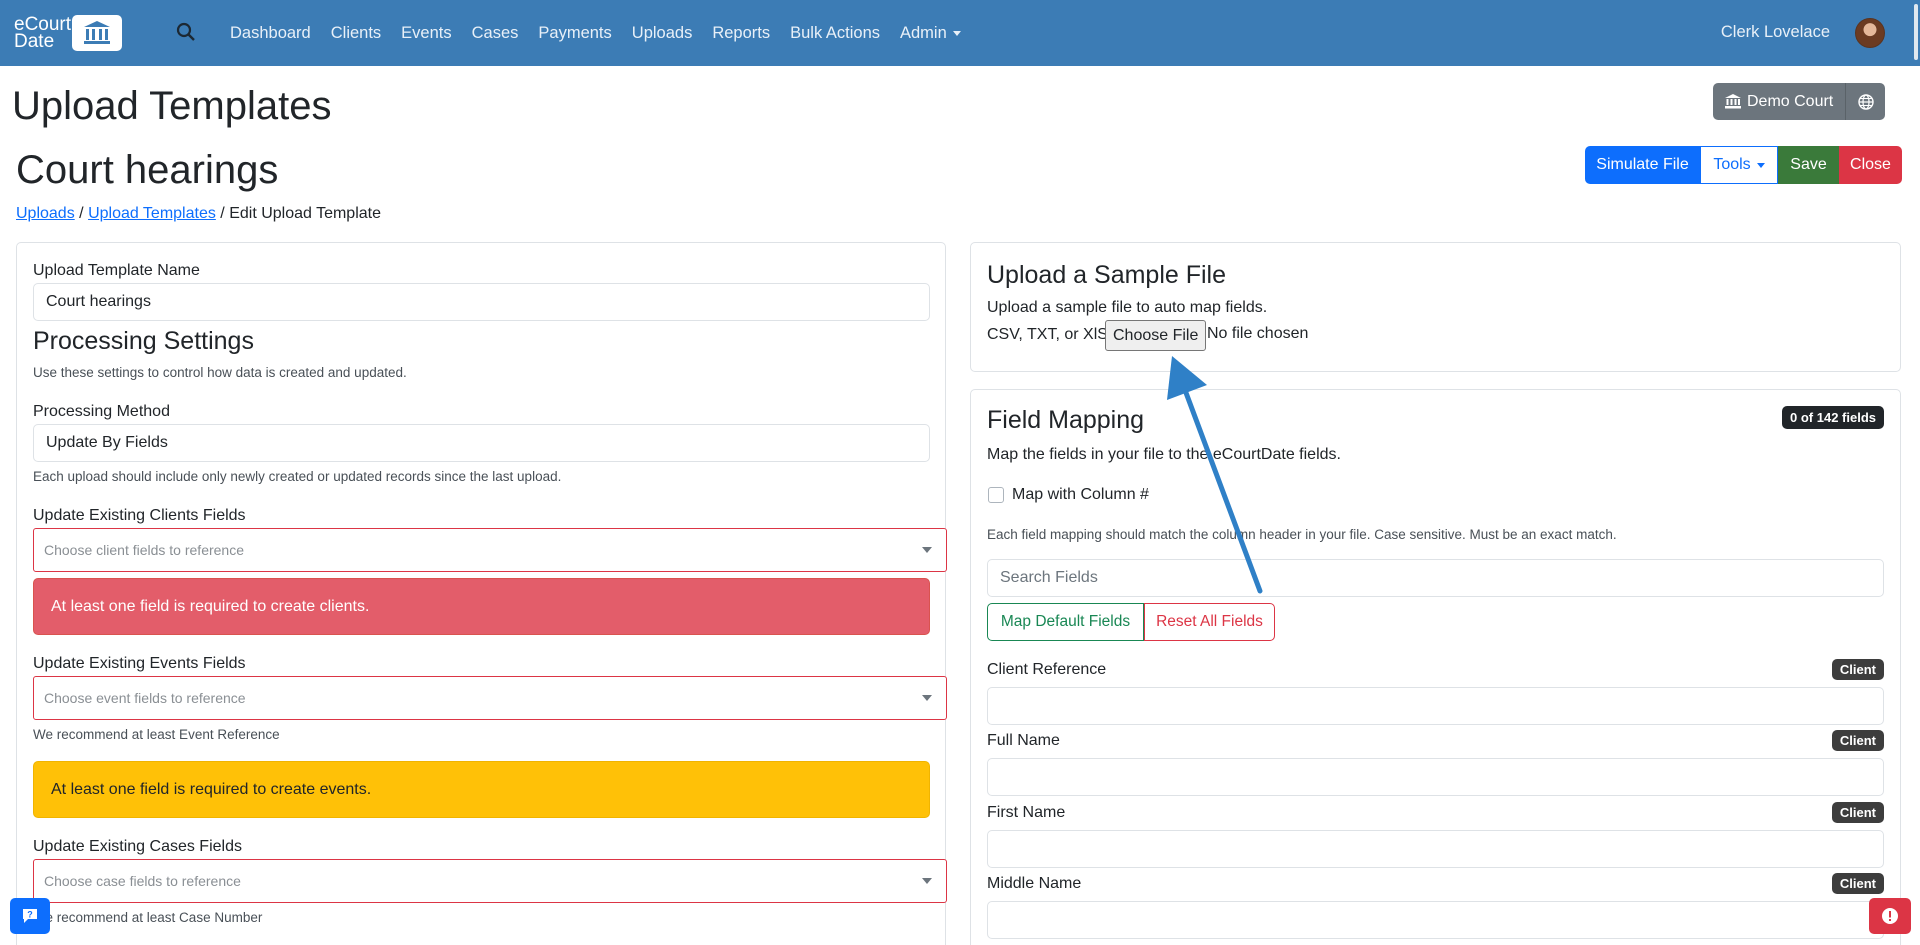  I want to click on map-column-label: Map with Column #, so click(1080, 495).